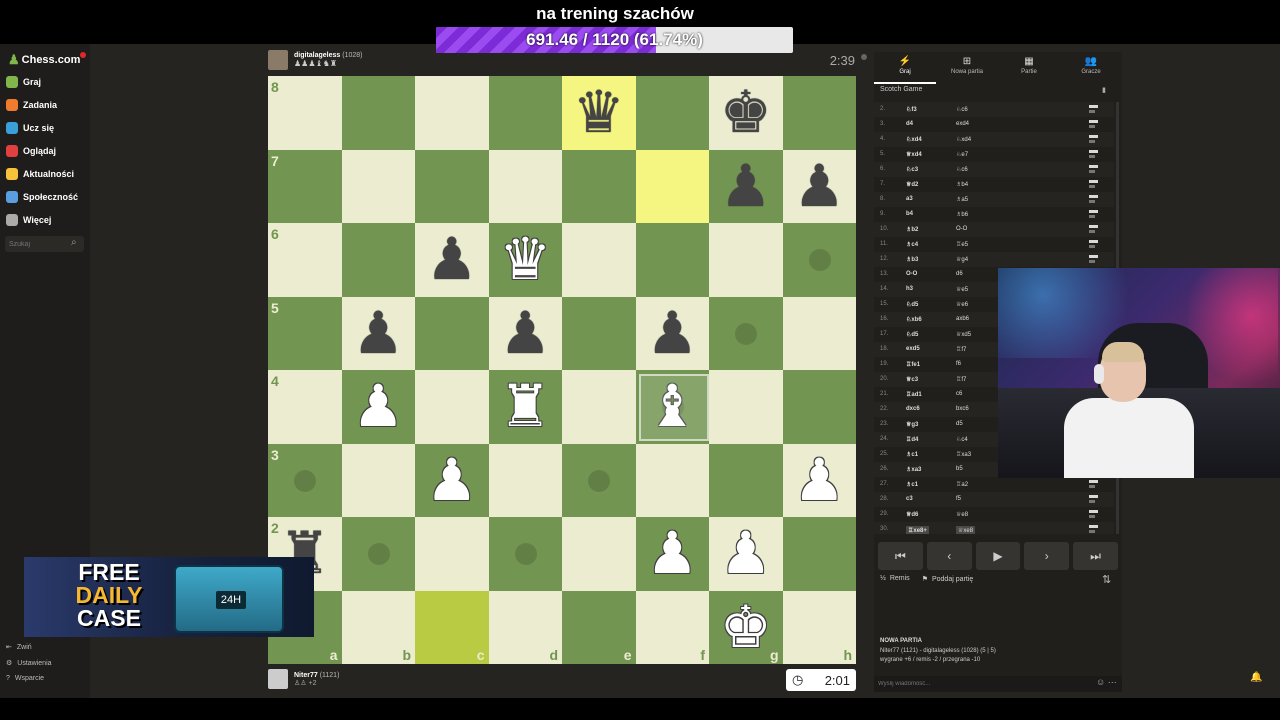 The image size is (1280, 720). Describe the element at coordinates (378, 260) in the screenshot. I see `square-b6` at that location.